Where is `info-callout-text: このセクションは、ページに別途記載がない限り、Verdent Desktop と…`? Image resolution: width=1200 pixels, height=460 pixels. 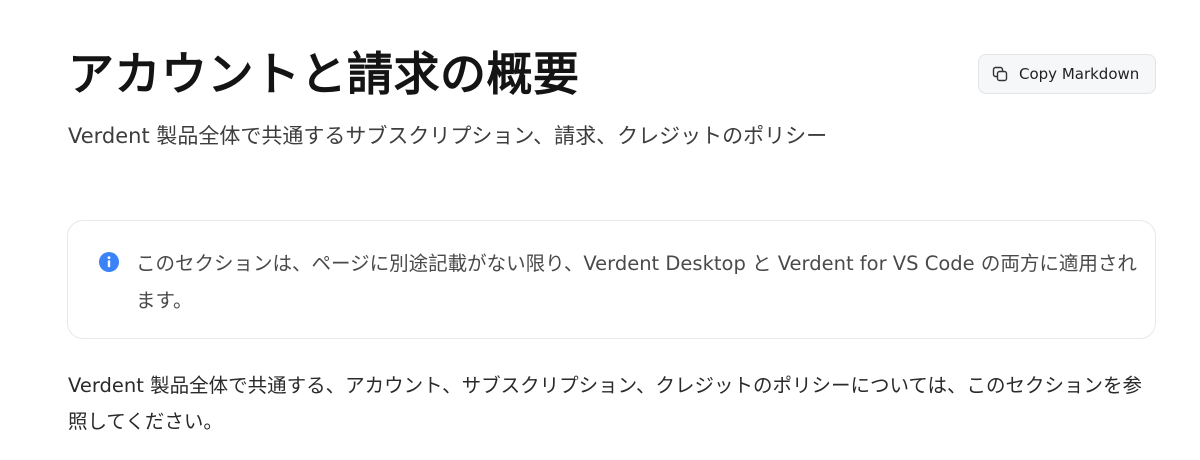
info-callout-text: このセクションは、ページに別途記載がない限り、Verdent Desktop と… is located at coordinates (636, 282).